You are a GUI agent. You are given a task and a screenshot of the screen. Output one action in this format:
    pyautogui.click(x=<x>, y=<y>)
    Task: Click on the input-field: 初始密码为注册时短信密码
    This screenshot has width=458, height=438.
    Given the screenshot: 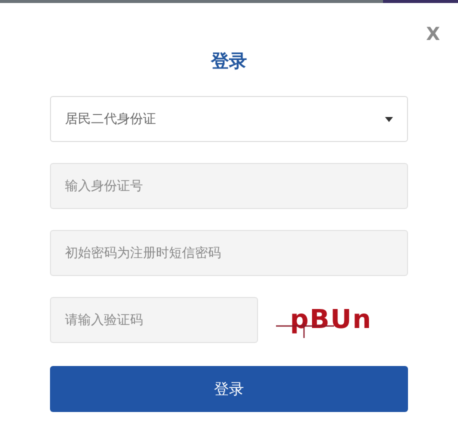 What is the action you would take?
    pyautogui.click(x=229, y=253)
    